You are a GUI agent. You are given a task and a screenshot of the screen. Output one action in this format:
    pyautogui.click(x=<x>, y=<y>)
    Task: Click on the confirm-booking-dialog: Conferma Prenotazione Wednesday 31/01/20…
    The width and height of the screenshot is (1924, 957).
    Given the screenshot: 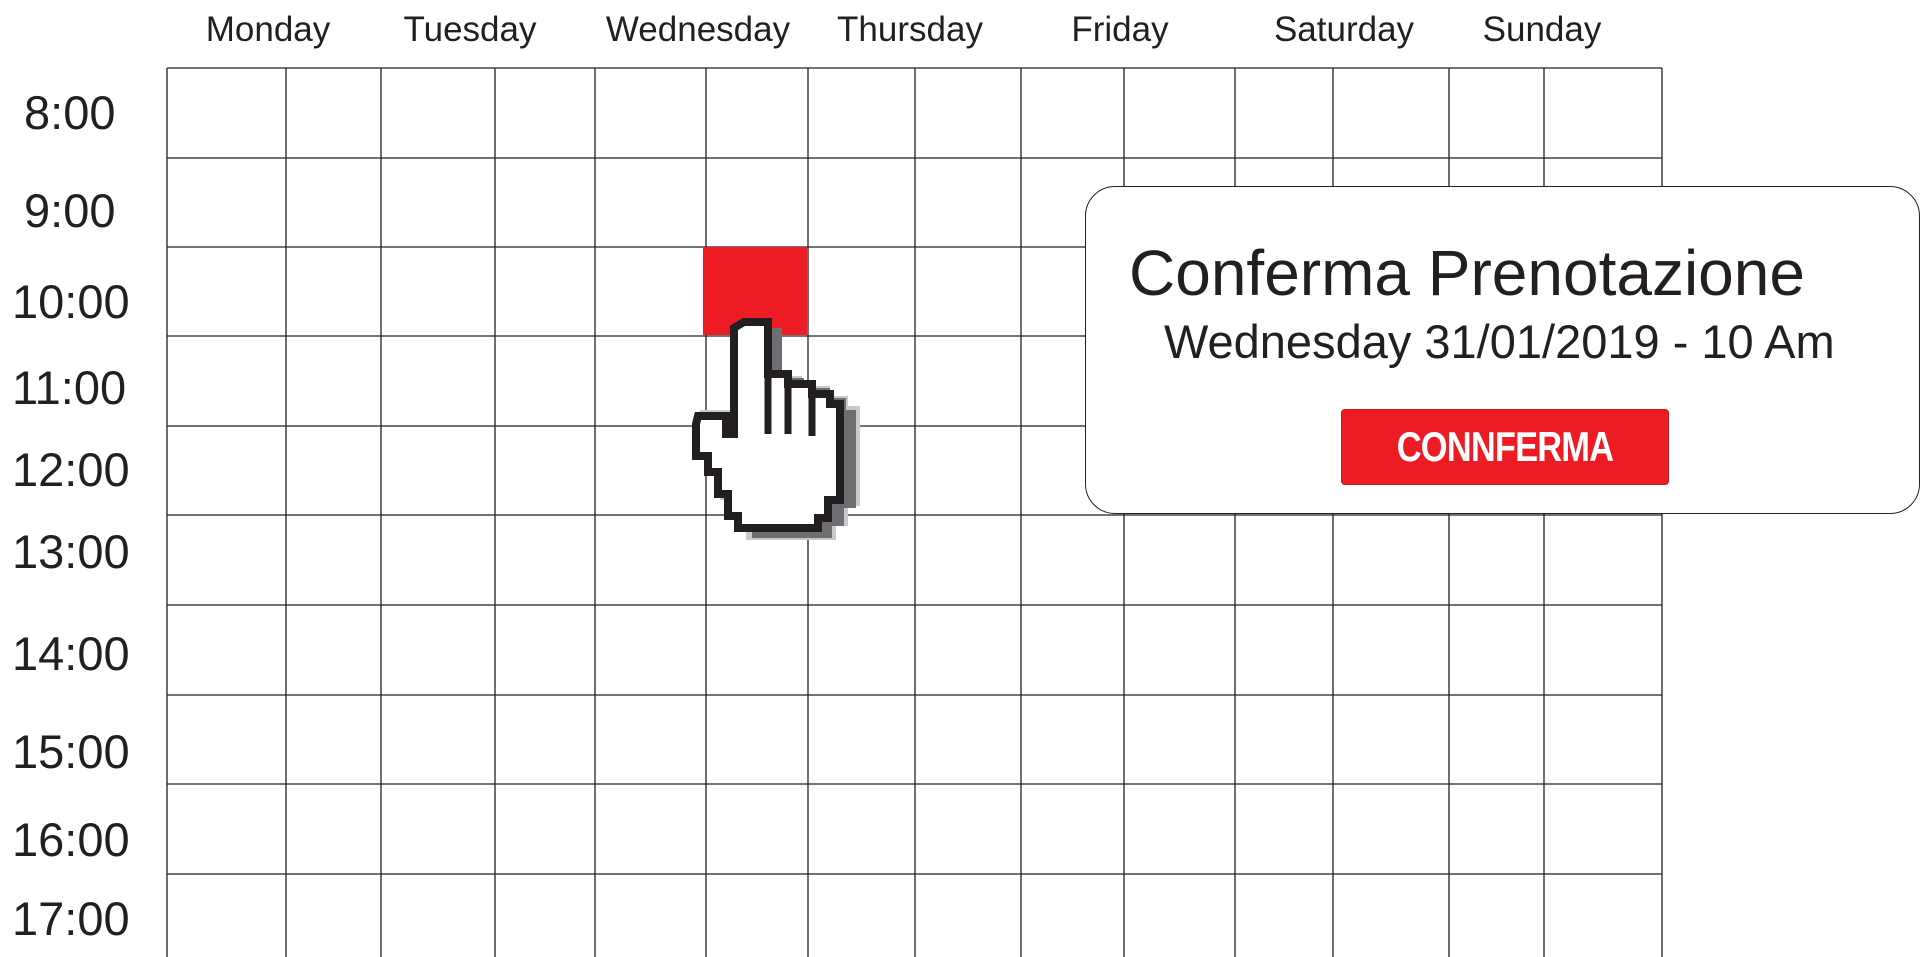 What is the action you would take?
    pyautogui.click(x=1502, y=350)
    